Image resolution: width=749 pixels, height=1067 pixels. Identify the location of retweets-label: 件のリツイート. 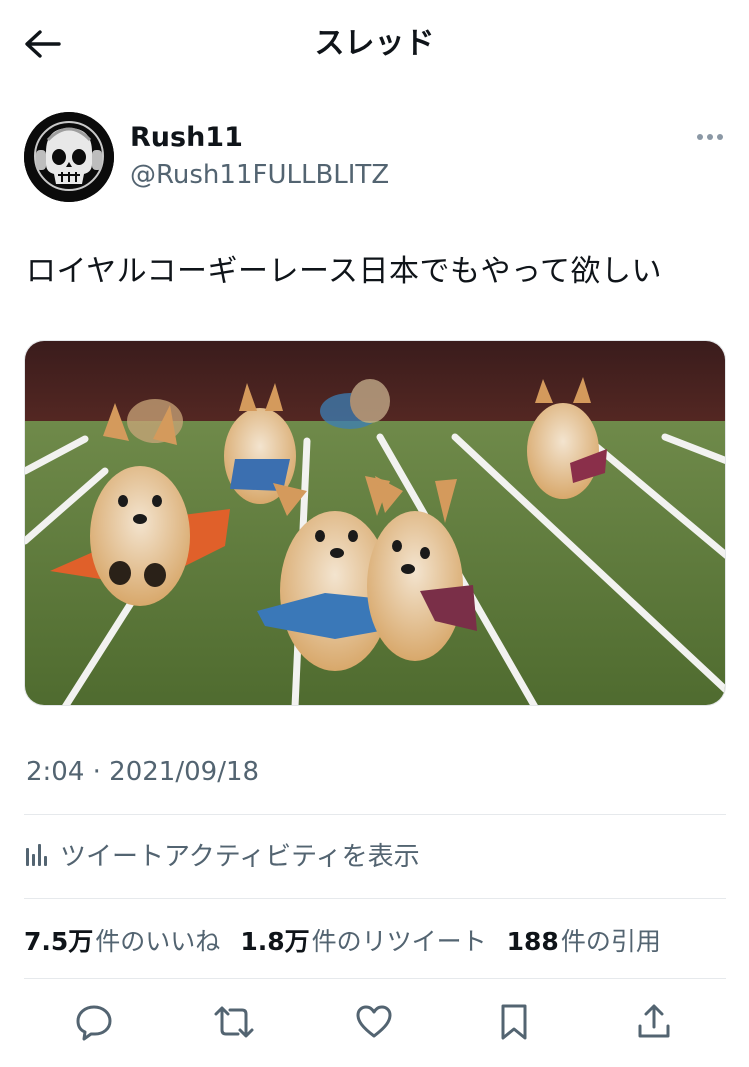
(399, 941).